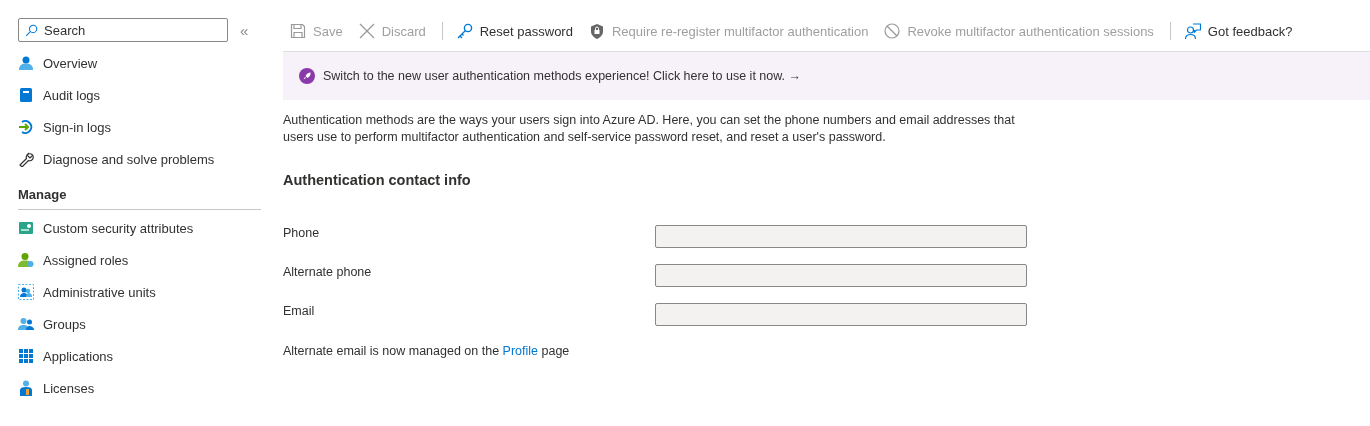 Image resolution: width=1370 pixels, height=426 pixels. Describe the element at coordinates (26, 228) in the screenshot. I see `card-icon` at that location.